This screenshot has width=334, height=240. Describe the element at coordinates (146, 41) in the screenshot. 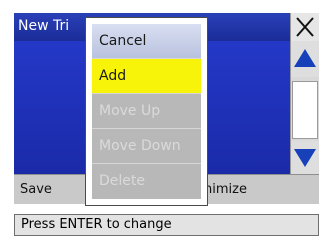

I see `menu-item-cancel: Cancel` at that location.